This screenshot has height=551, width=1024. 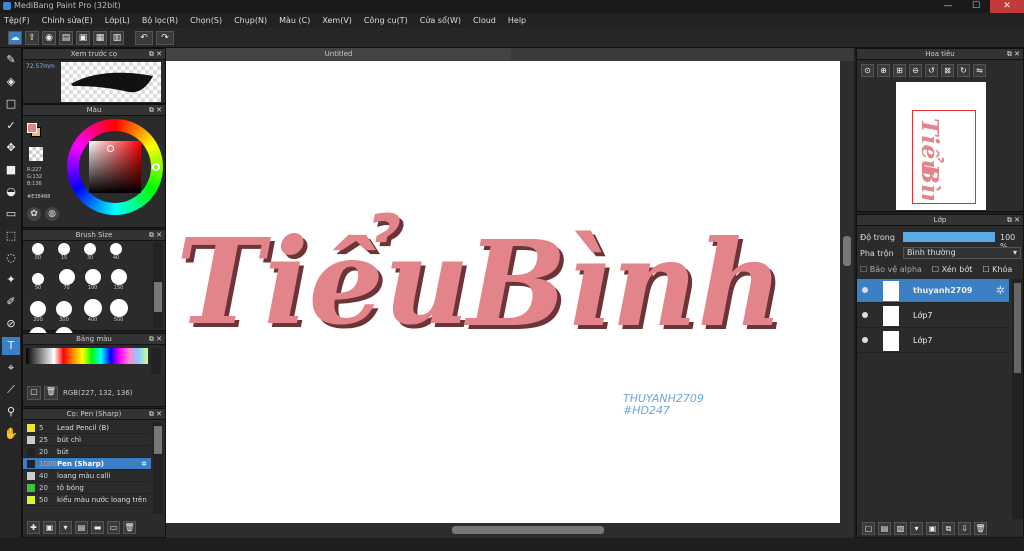 What do you see at coordinates (87, 452) in the screenshot?
I see `brush-item: 20 bút` at bounding box center [87, 452].